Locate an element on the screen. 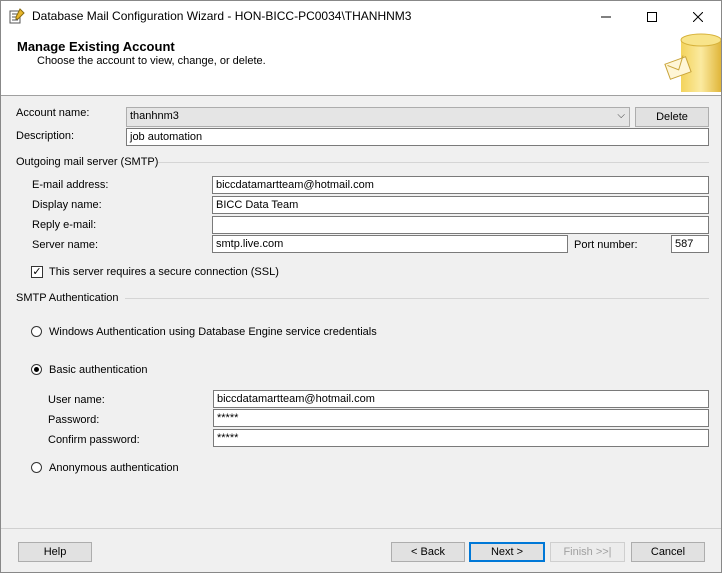 This screenshot has height=573, width=722. next-button: Next > is located at coordinates (507, 552).